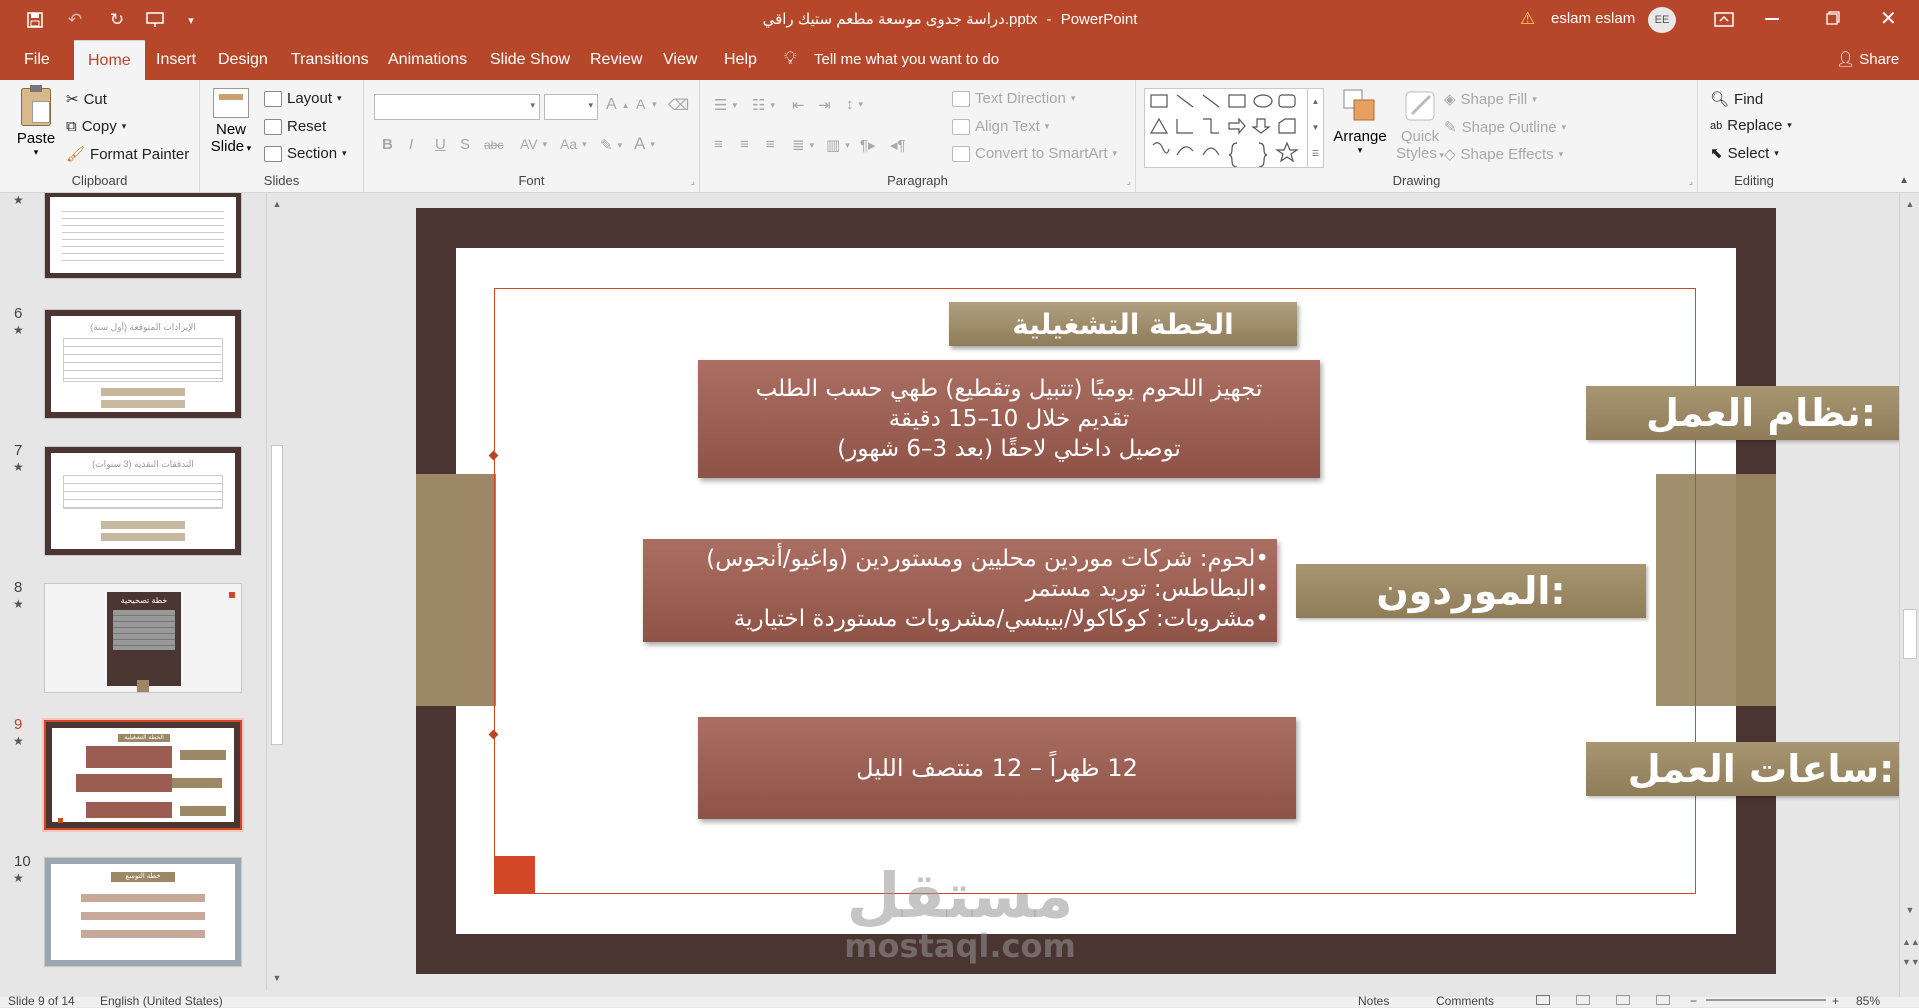  What do you see at coordinates (176, 60) in the screenshot?
I see `tab-insert: Insert` at bounding box center [176, 60].